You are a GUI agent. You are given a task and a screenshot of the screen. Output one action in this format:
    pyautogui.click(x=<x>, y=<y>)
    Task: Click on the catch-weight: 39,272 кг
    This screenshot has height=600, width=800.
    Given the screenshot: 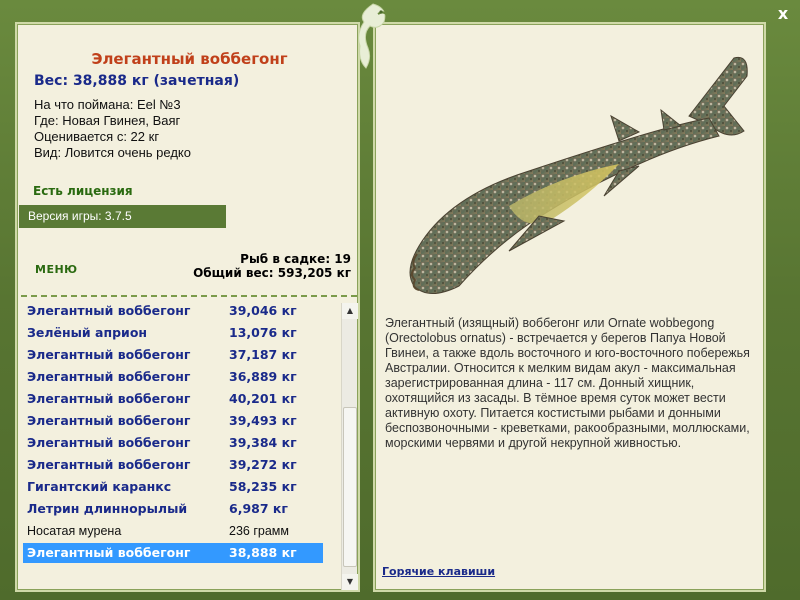 What is the action you would take?
    pyautogui.click(x=263, y=464)
    